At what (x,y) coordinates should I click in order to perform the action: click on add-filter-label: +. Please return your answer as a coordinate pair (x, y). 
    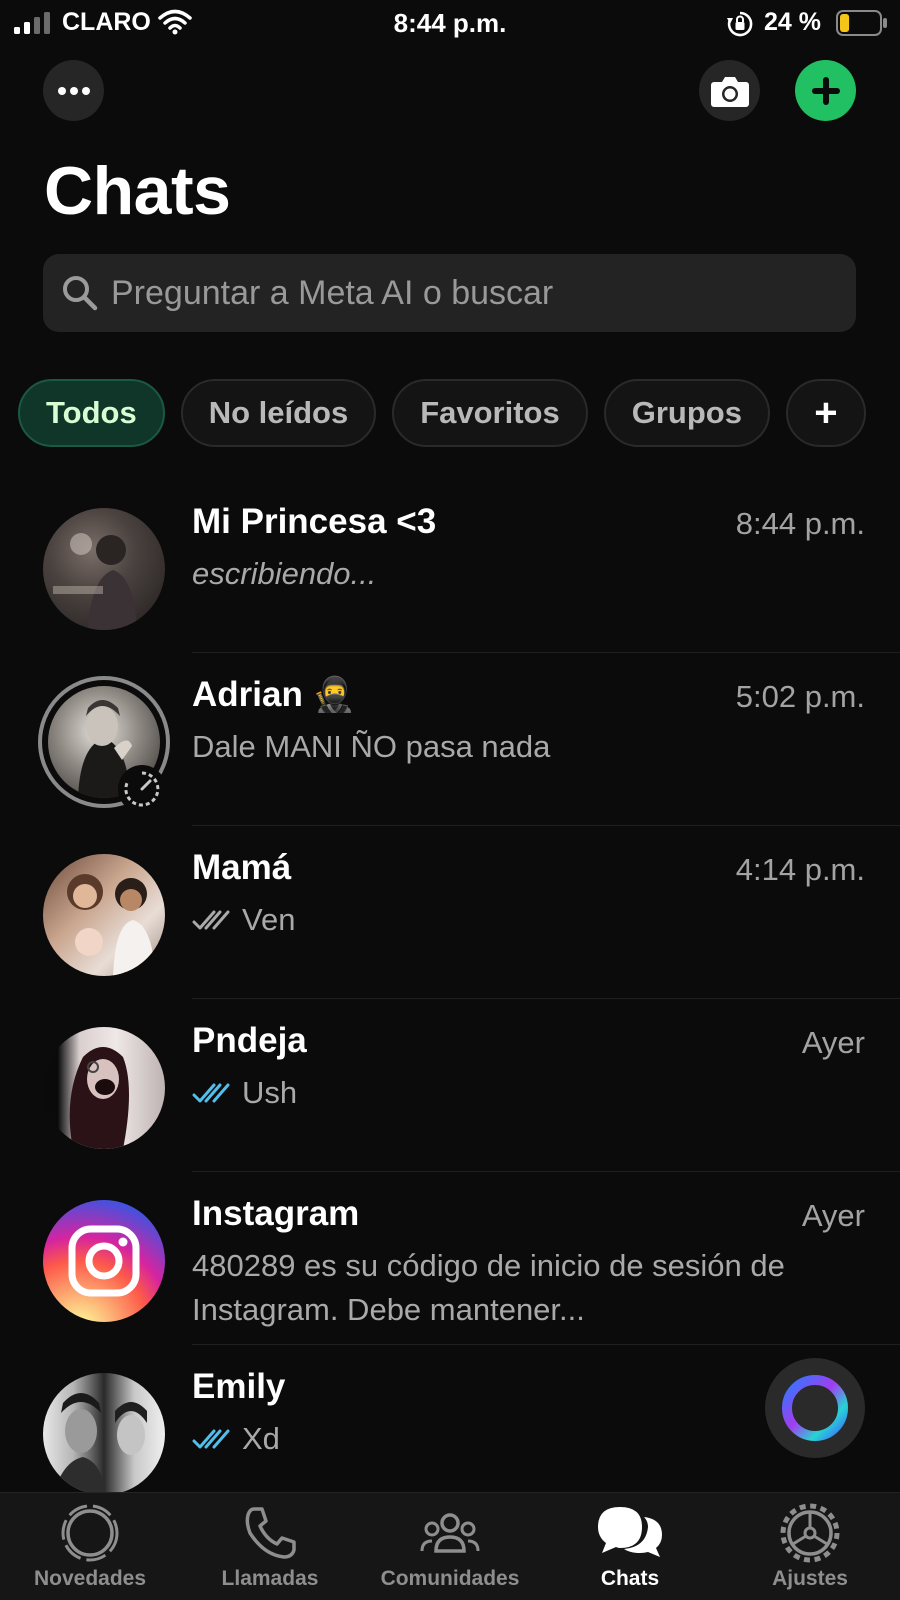
    Looking at the image, I should click on (826, 412).